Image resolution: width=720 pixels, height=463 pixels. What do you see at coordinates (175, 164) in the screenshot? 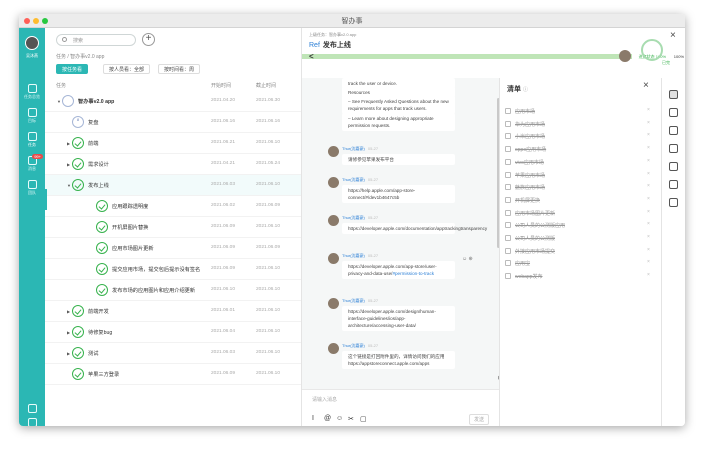
I see `task-row: ▶需求设计2021.04.212021.05.24凯娟` at bounding box center [175, 164].